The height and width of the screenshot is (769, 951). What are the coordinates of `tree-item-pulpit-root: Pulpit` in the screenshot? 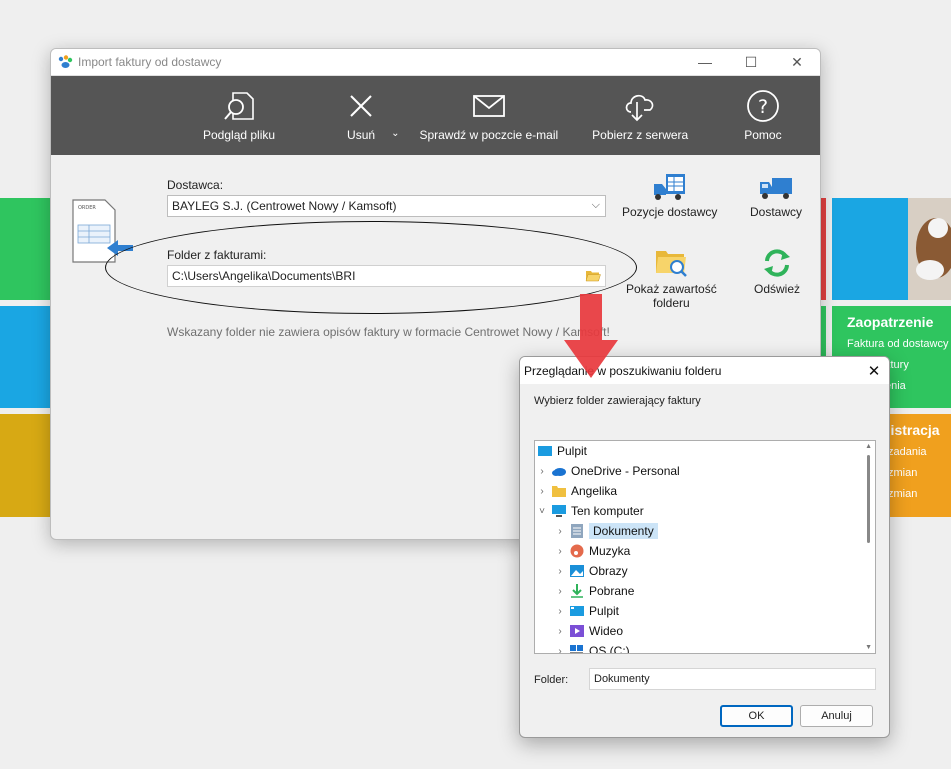 It's located at (561, 451).